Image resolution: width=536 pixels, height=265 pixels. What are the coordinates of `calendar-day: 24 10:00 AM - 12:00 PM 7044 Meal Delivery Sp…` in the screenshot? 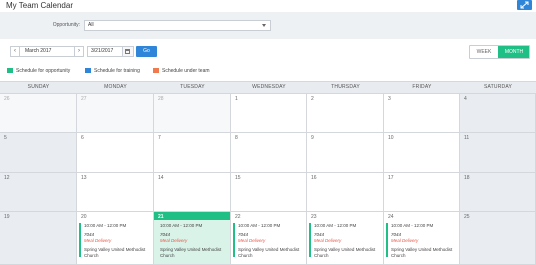 It's located at (422, 238).